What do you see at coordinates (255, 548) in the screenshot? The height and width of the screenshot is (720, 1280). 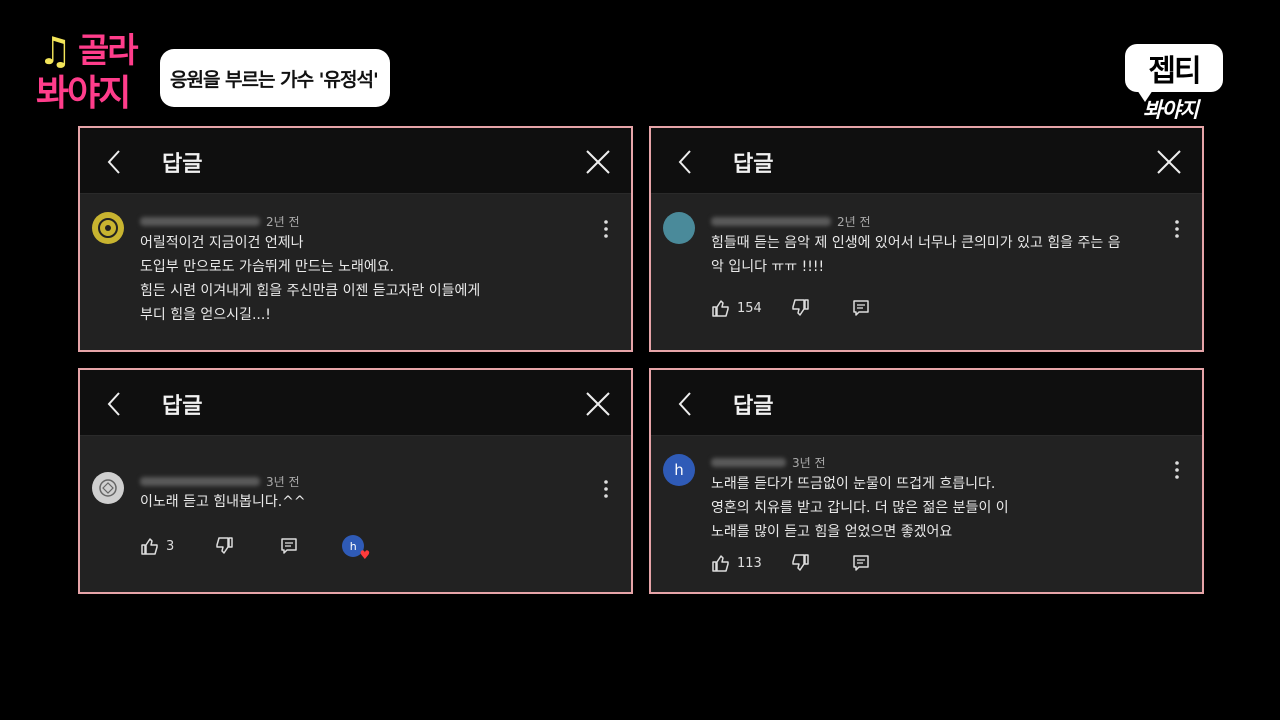 I see `comment-actions: 3 h ♥` at bounding box center [255, 548].